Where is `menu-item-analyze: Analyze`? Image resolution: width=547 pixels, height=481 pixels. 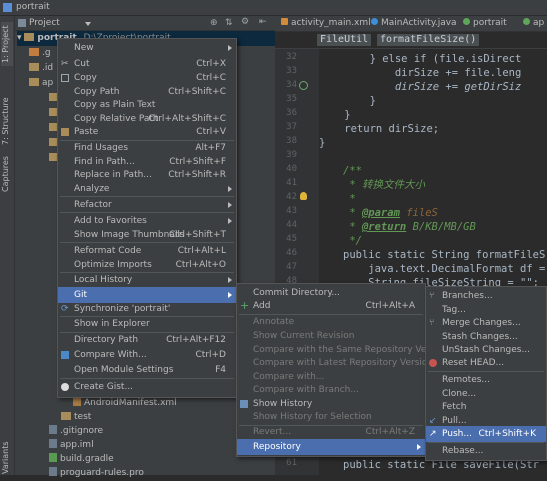 menu-item-analyze: Analyze is located at coordinates (147, 189).